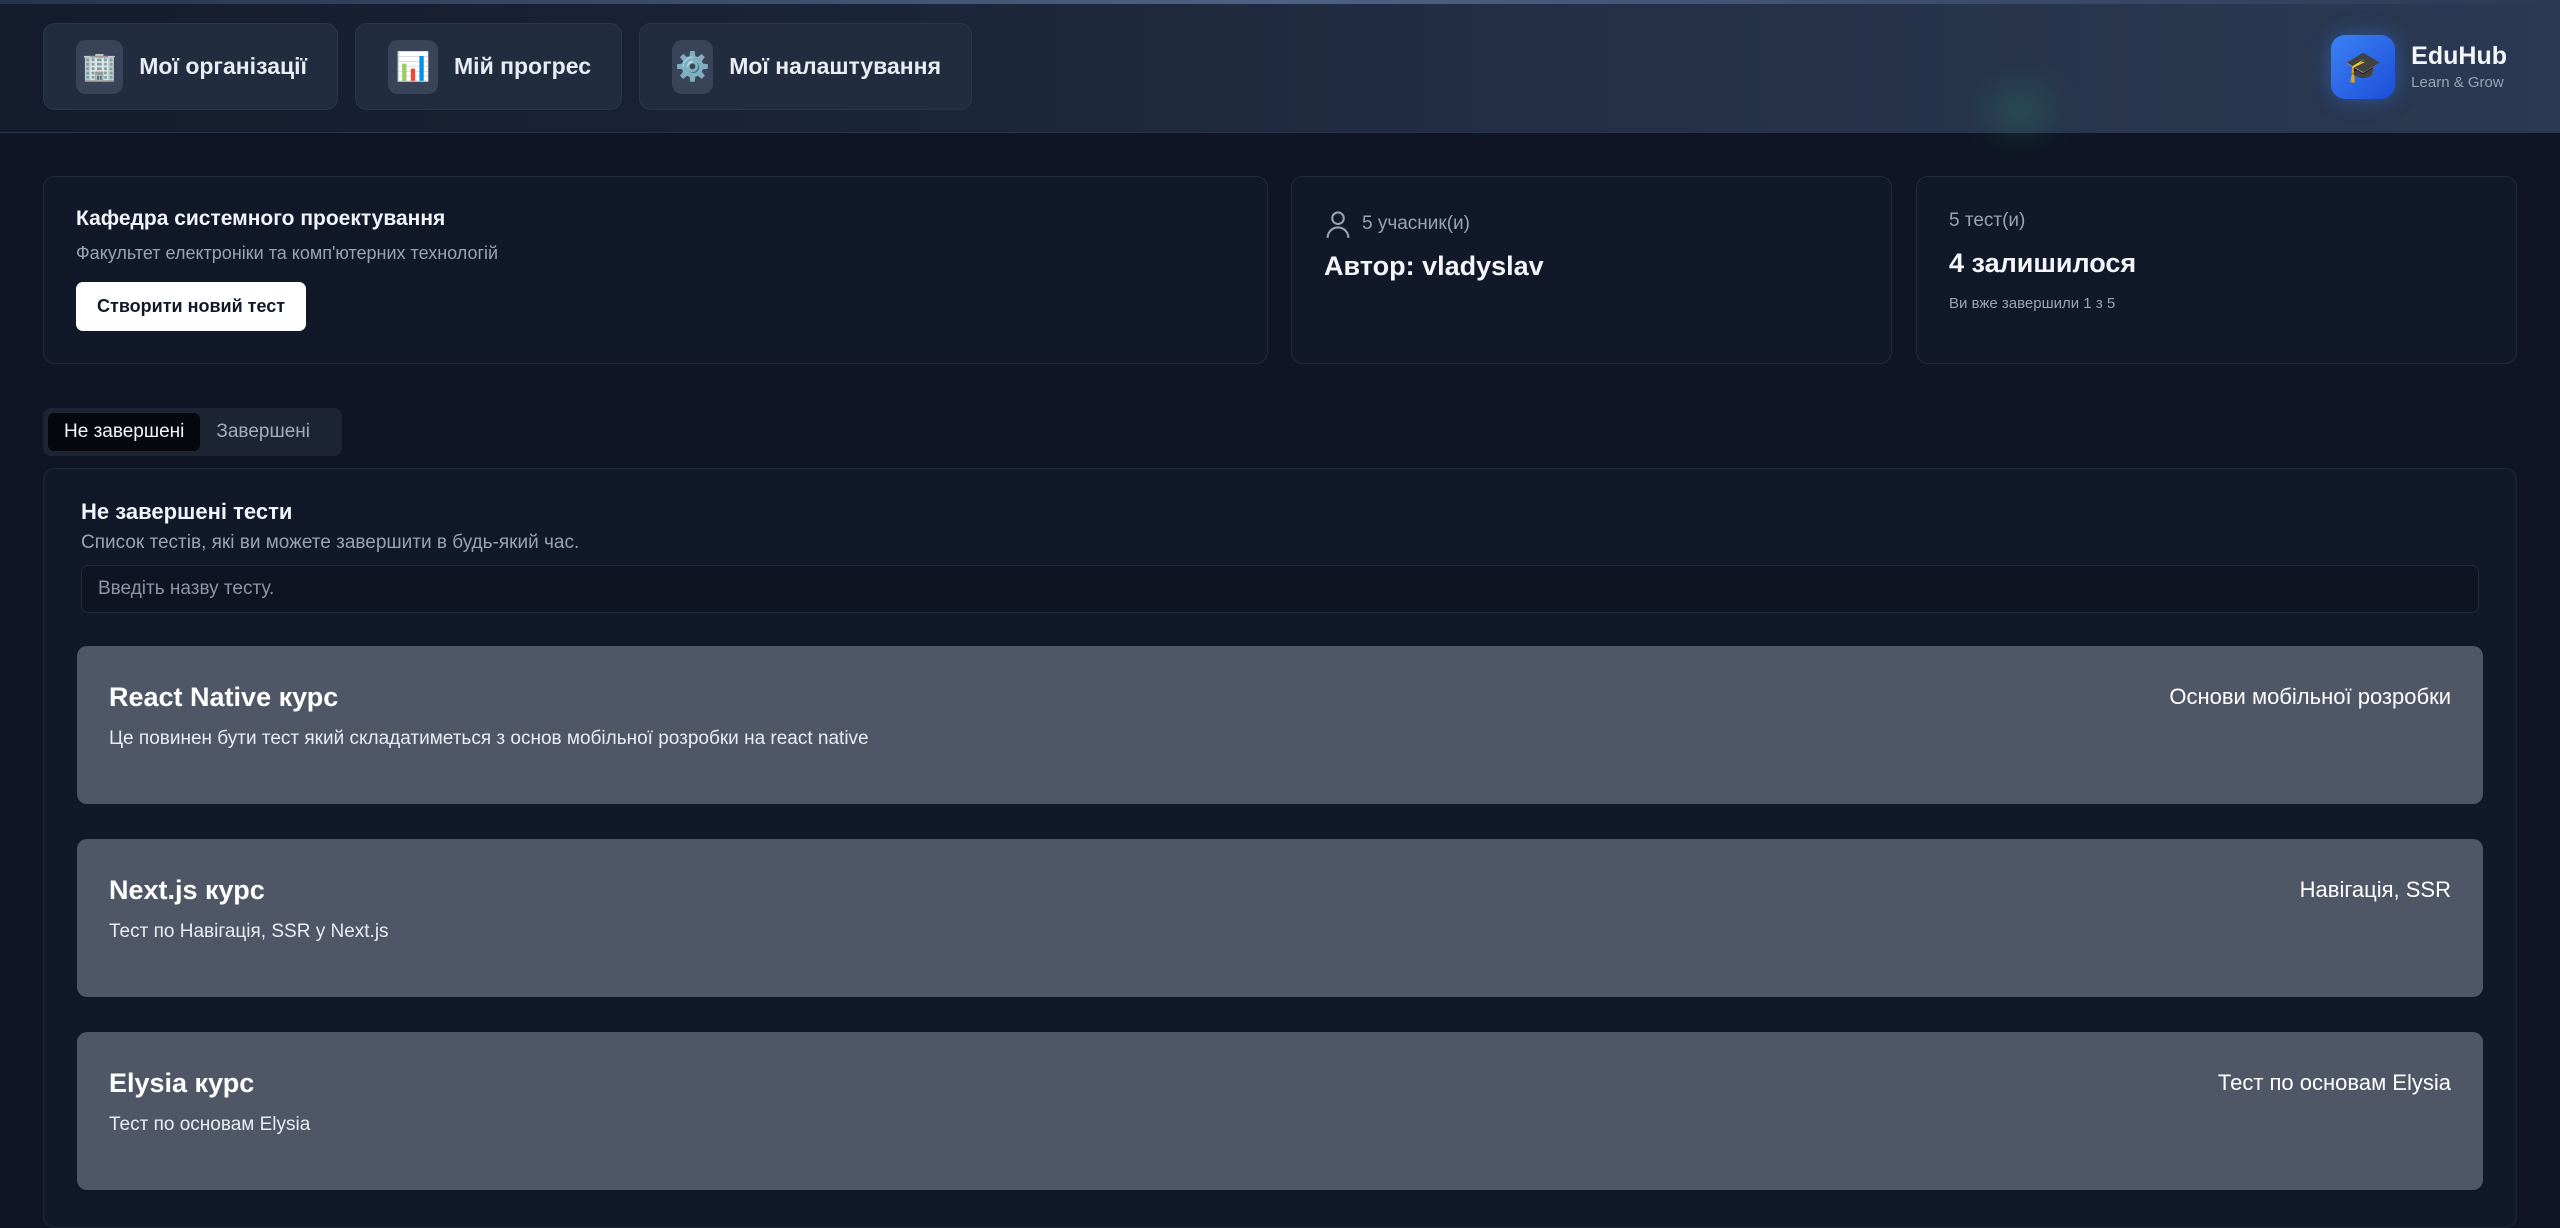 This screenshot has height=1228, width=2560. What do you see at coordinates (263, 432) in the screenshot?
I see `tab-completed: Завершені` at bounding box center [263, 432].